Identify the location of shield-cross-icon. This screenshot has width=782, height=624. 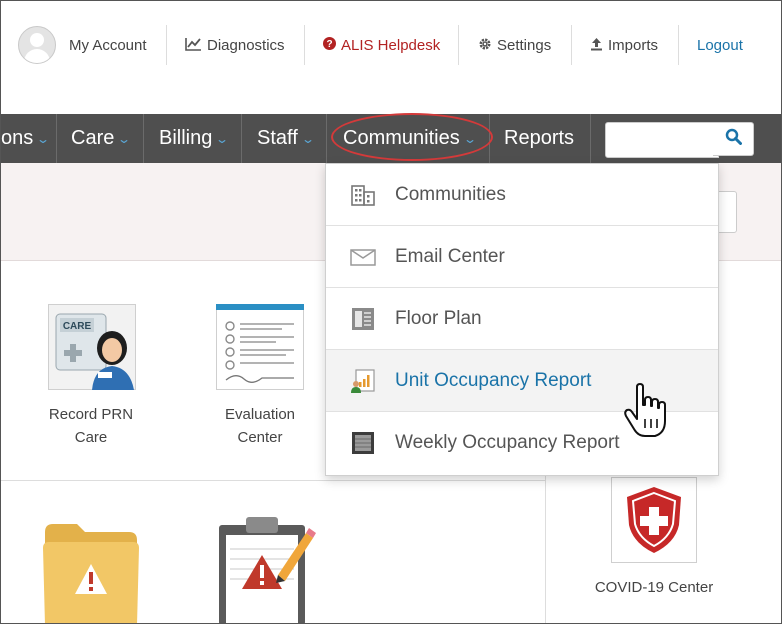
(654, 520).